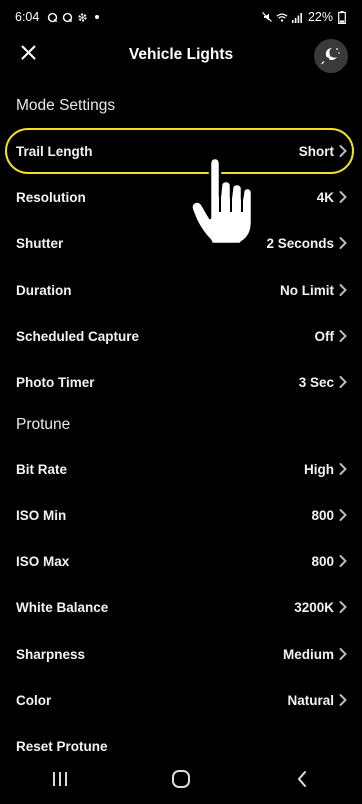  I want to click on highlight-ring, so click(179, 151).